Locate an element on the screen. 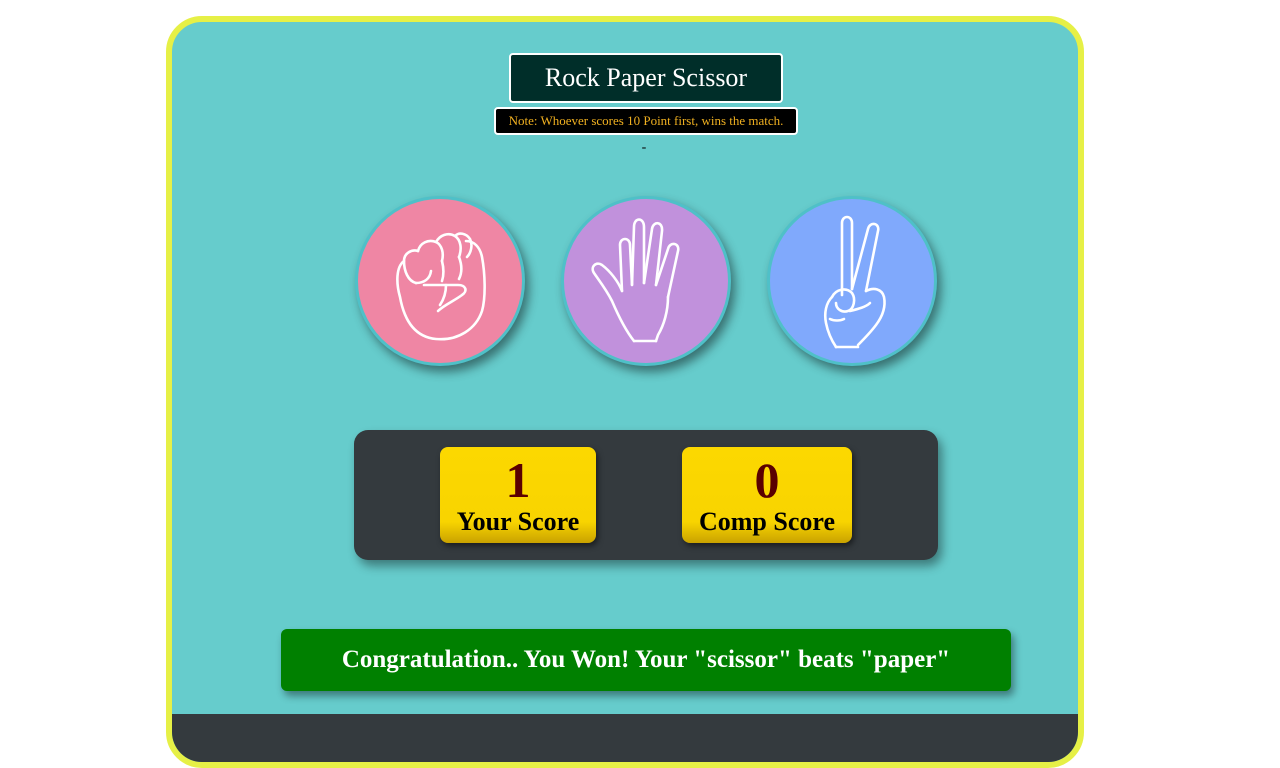 The width and height of the screenshot is (1280, 768). peace-hand-icon is located at coordinates (854, 282).